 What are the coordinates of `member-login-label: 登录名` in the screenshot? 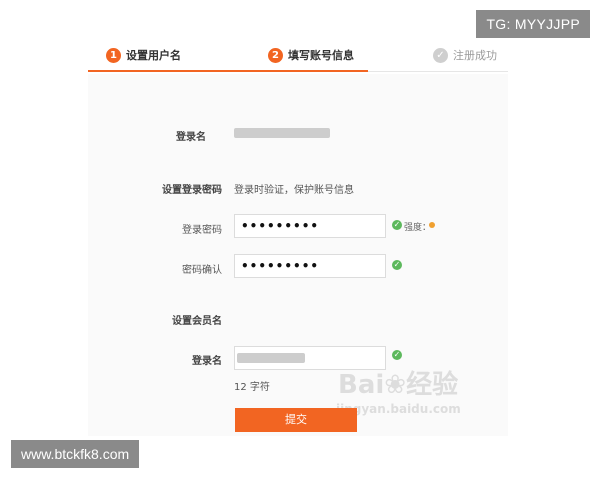 It's located at (207, 361).